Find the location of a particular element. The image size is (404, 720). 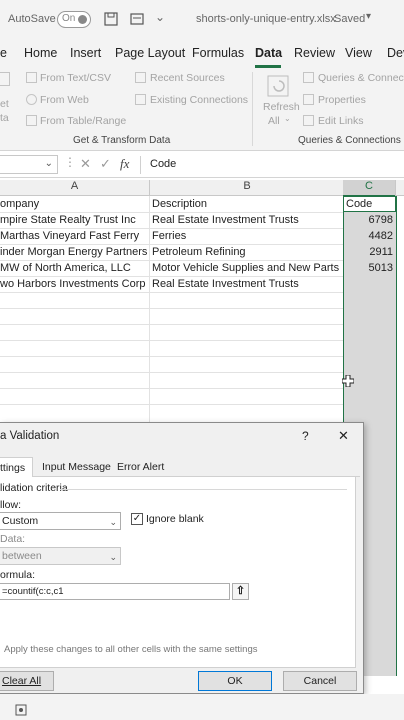

insert-function-icon: fx is located at coordinates (124, 164).